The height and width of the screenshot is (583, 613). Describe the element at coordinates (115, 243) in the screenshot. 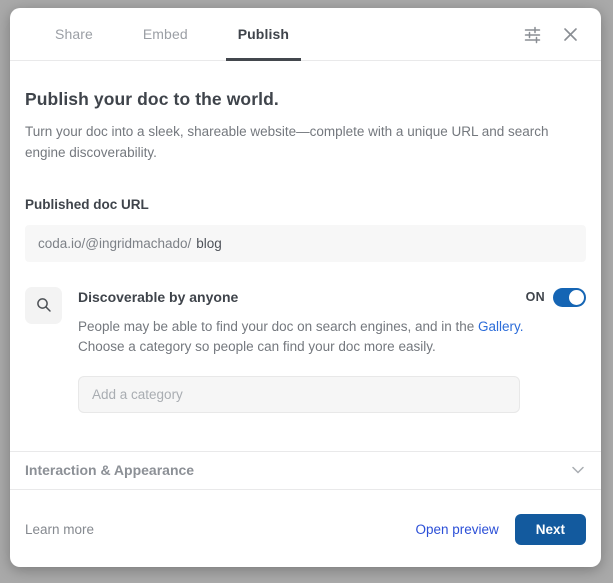

I see `url-prefix: coda.io/@ingridmachado/` at that location.